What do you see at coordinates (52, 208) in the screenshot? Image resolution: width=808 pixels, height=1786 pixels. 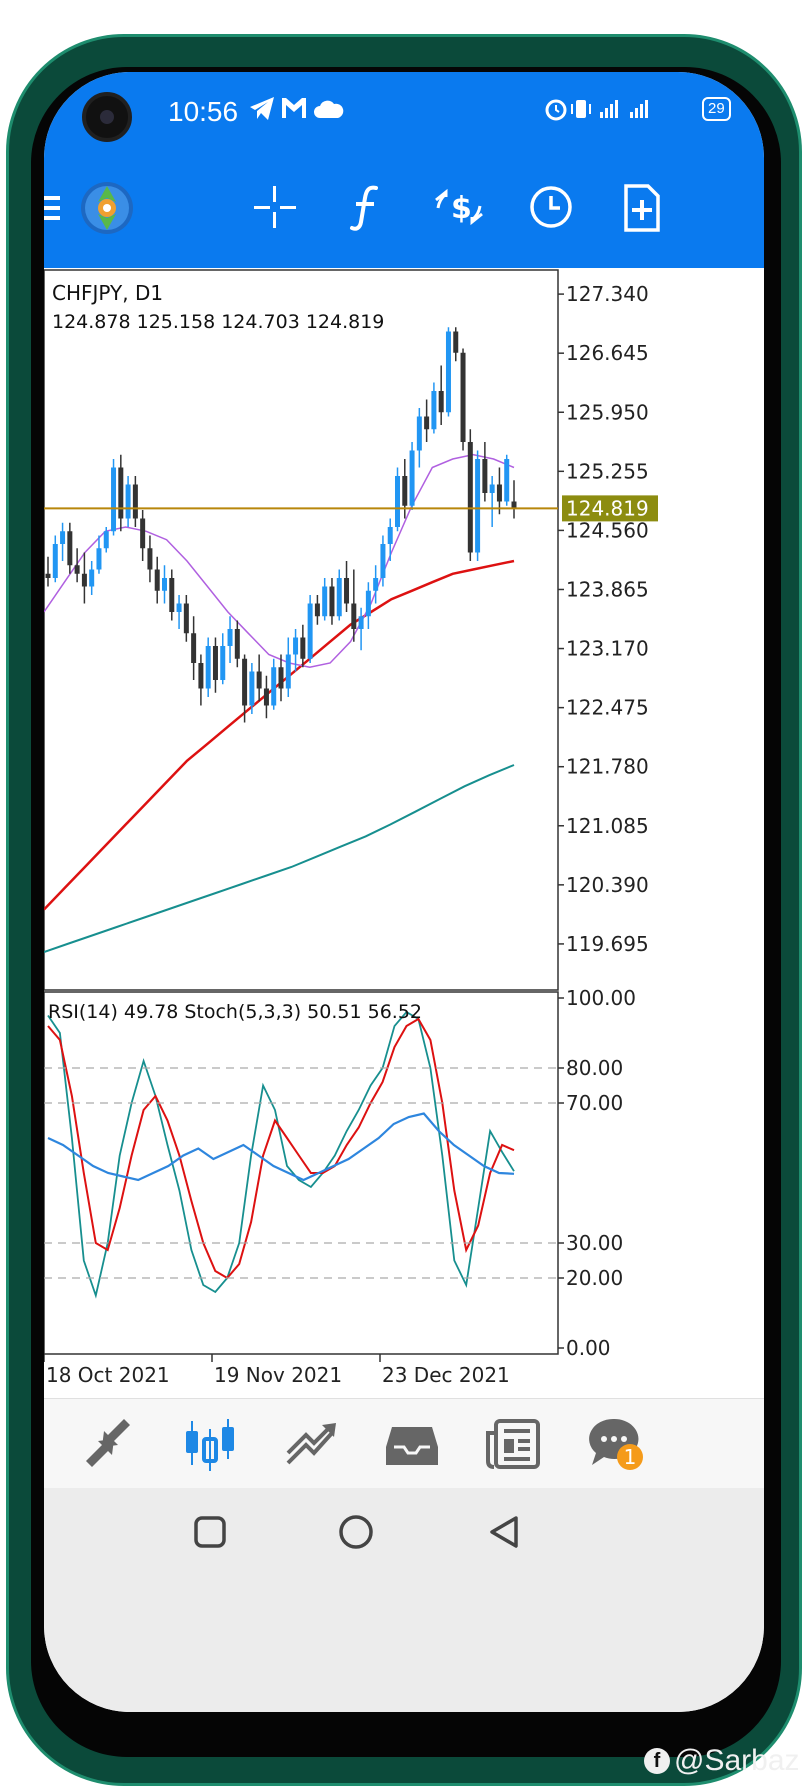 I see `hamburger-icon` at bounding box center [52, 208].